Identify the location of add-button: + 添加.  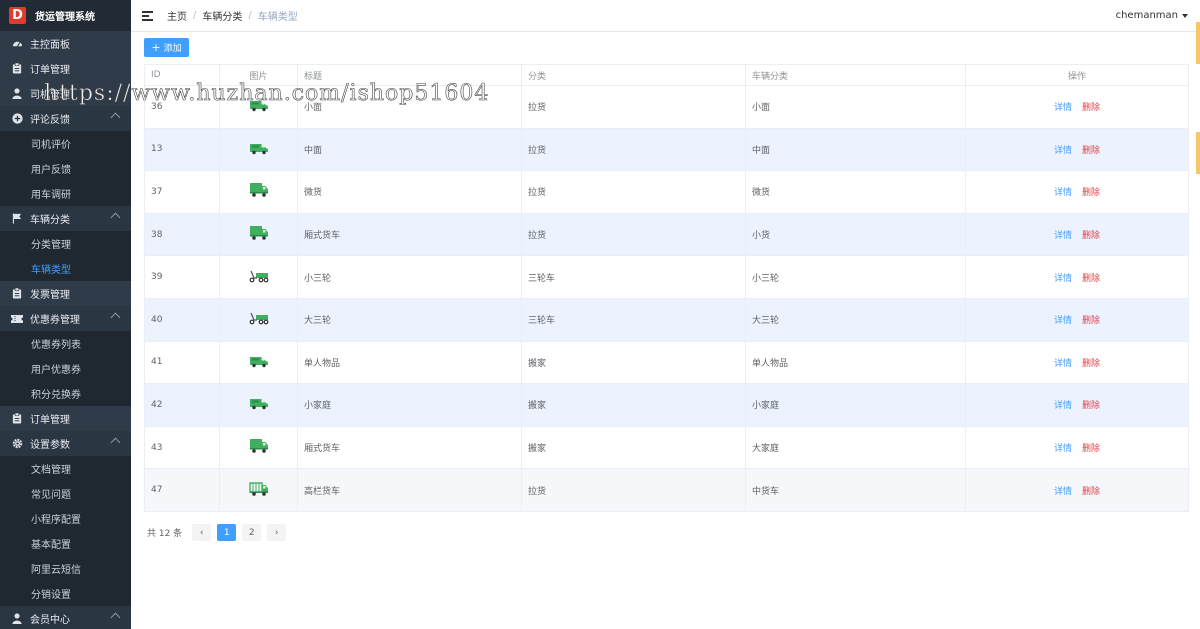
(166, 47).